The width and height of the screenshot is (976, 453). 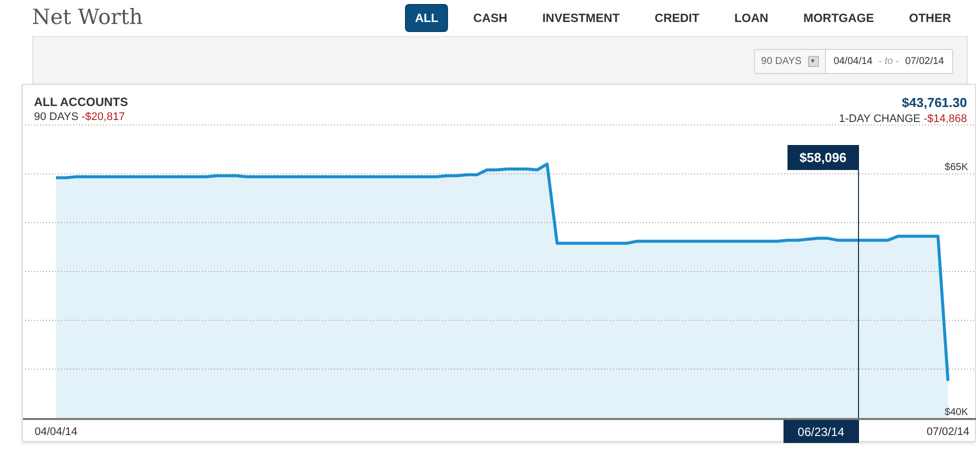 What do you see at coordinates (490, 18) in the screenshot?
I see `category-tab: CASH` at bounding box center [490, 18].